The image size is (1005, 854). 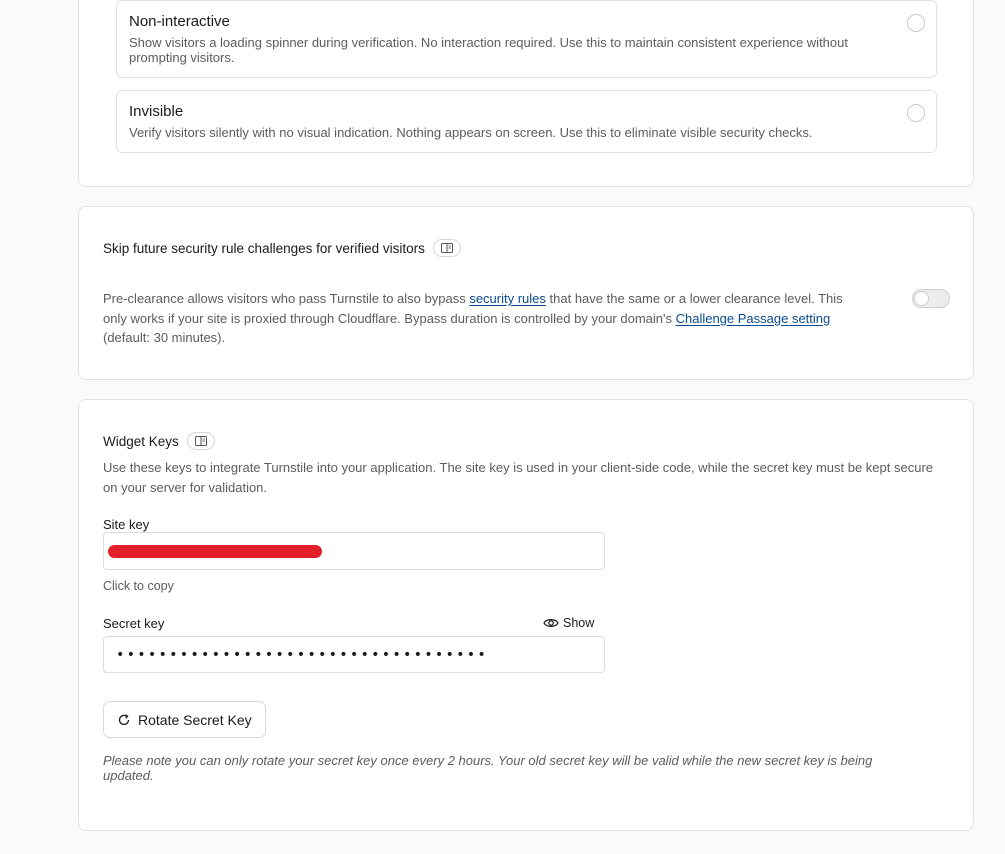 What do you see at coordinates (916, 113) in the screenshot?
I see `radio-invisible` at bounding box center [916, 113].